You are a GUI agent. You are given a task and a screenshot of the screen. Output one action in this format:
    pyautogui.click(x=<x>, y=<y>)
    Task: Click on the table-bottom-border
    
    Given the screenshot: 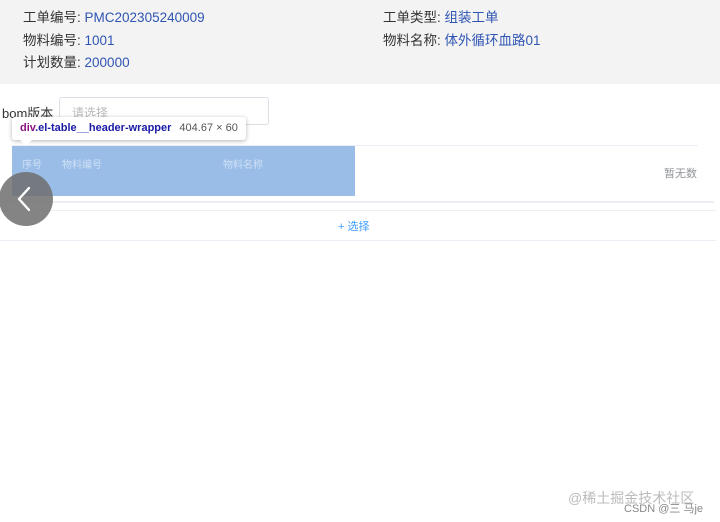 What is the action you would take?
    pyautogui.click(x=357, y=202)
    